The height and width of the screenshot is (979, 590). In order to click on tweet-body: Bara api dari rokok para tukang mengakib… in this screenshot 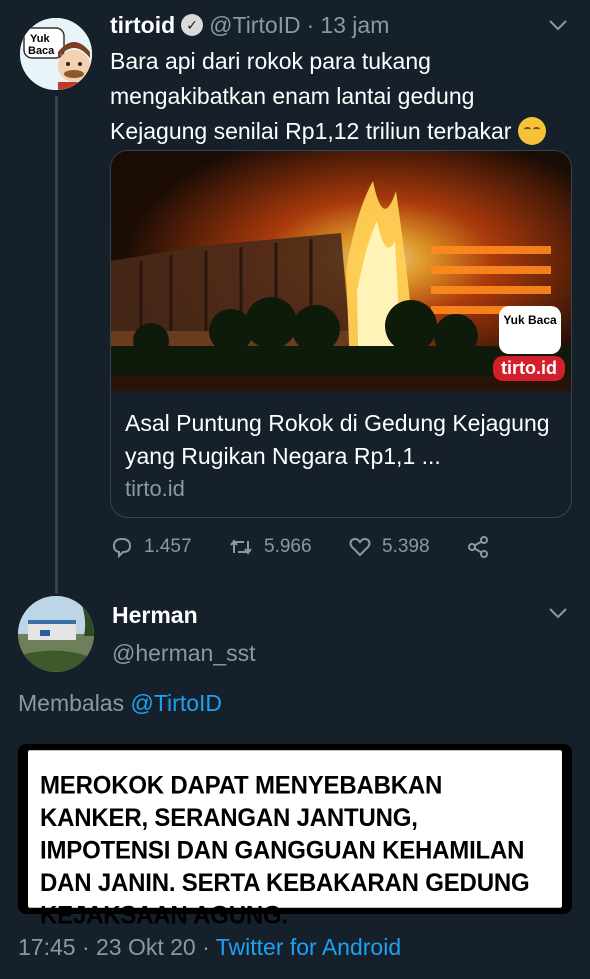, I will do `click(311, 96)`.